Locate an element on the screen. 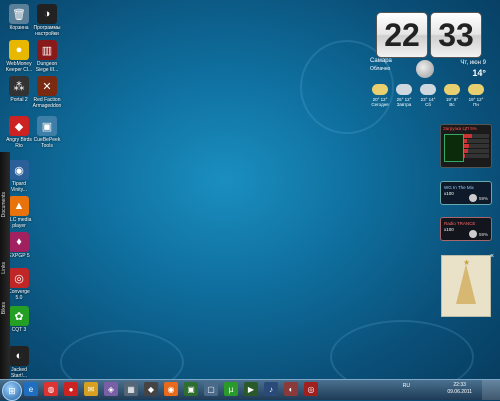 The width and height of the screenshot is (500, 401). taskbar-app-icon: ● is located at coordinates (71, 389).